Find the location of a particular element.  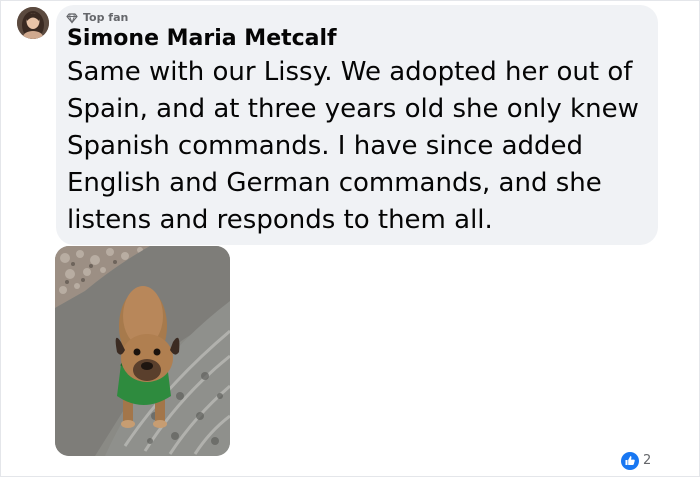

diamond-icon is located at coordinates (72, 18).